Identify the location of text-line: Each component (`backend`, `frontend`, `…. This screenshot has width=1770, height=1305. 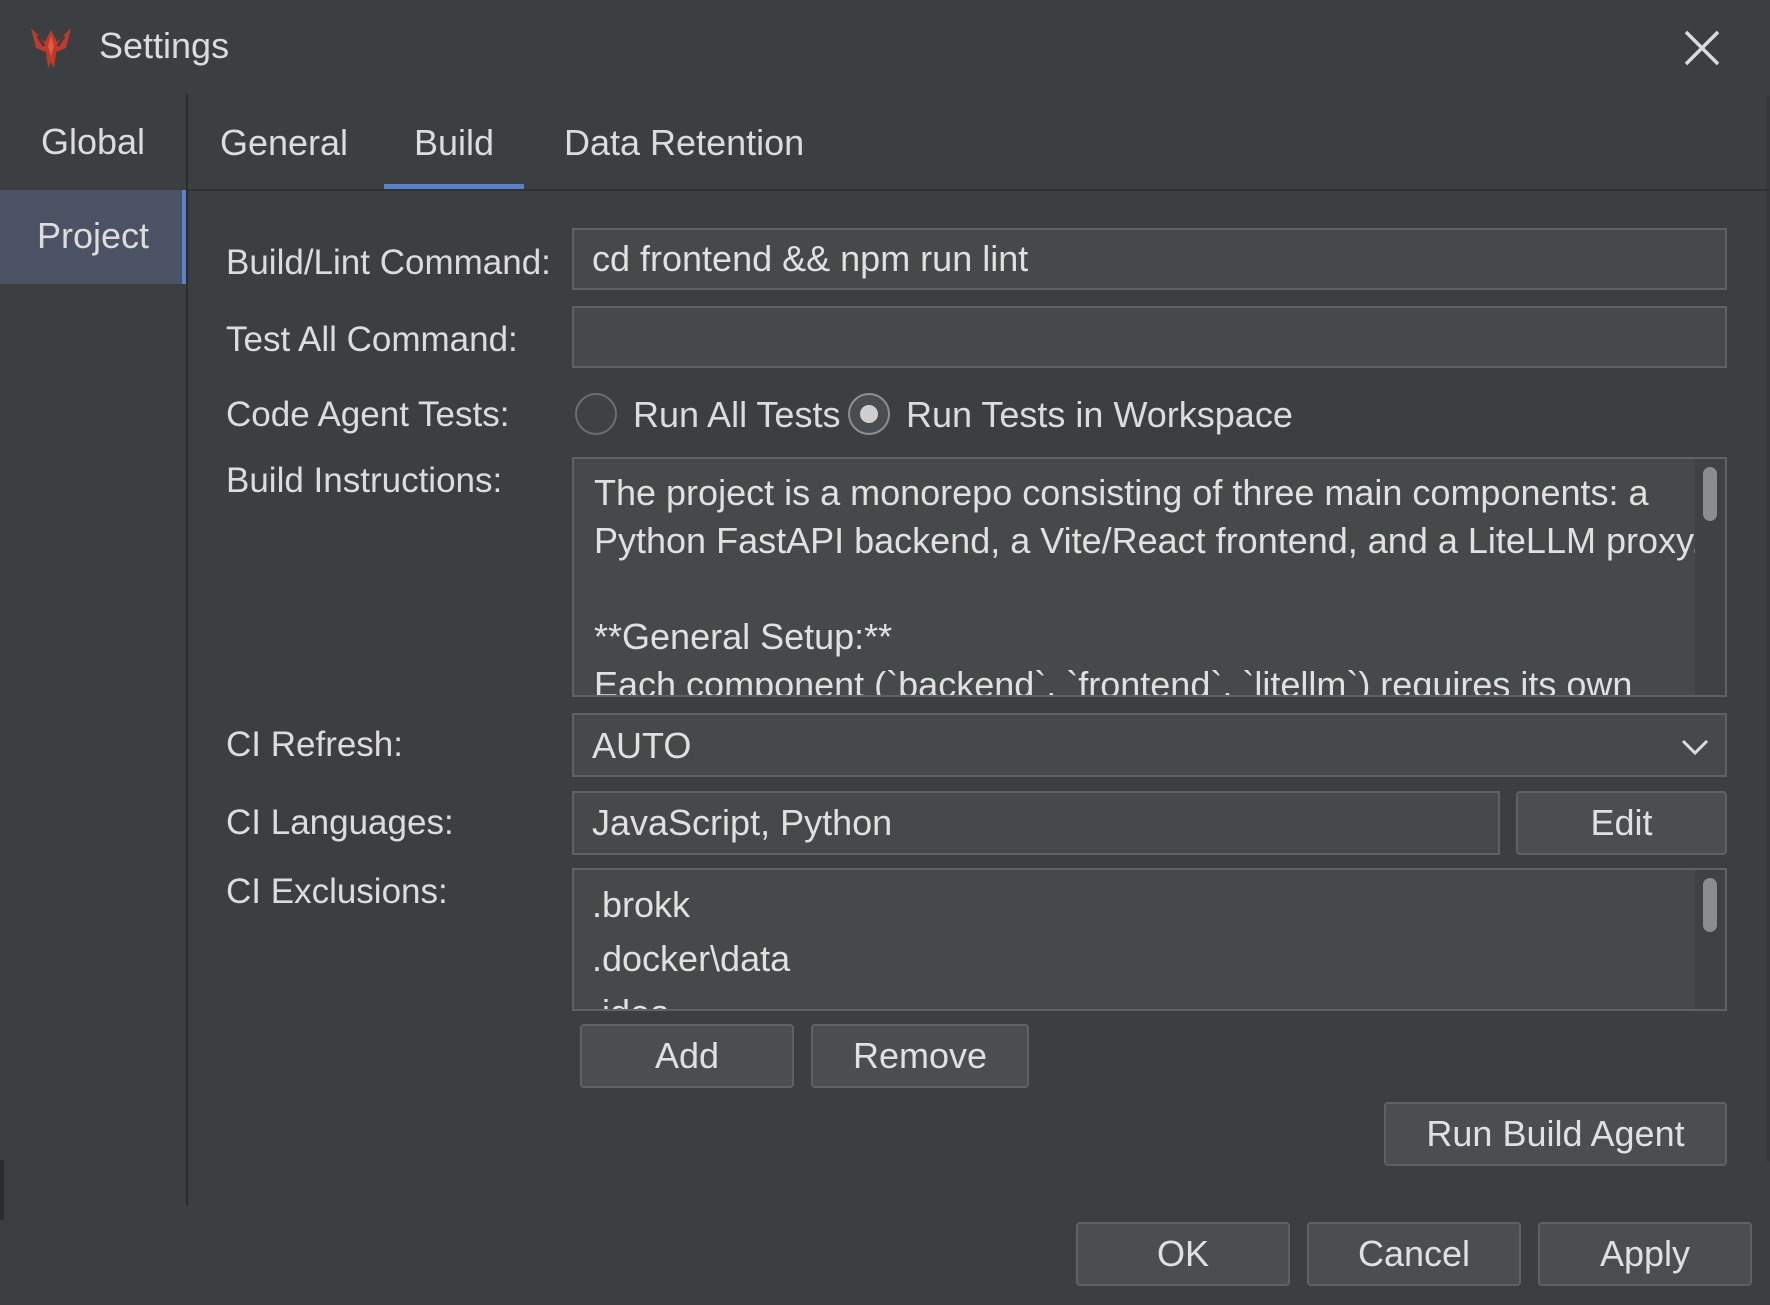
(1113, 680).